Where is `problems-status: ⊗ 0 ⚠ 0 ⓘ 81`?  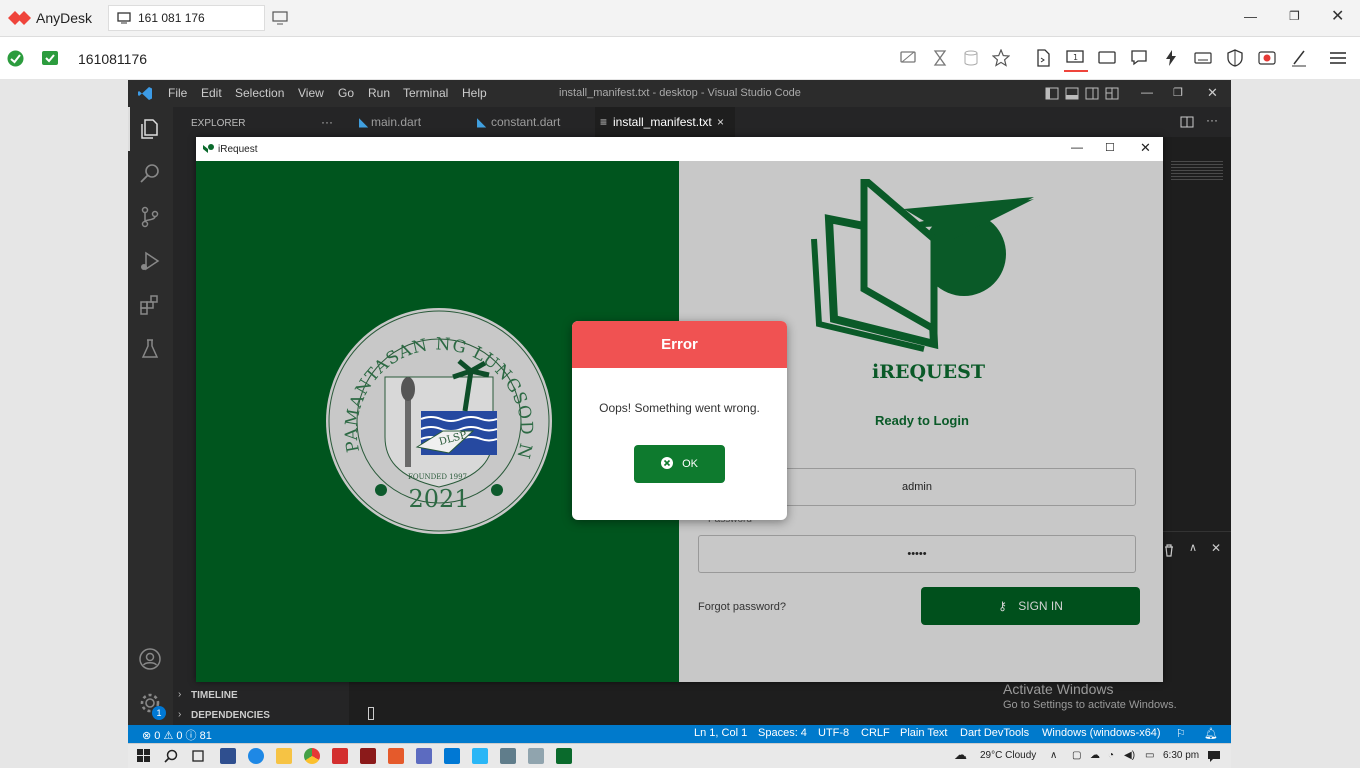
problems-status: ⊗ 0 ⚠ 0 ⓘ 81 is located at coordinates (177, 735).